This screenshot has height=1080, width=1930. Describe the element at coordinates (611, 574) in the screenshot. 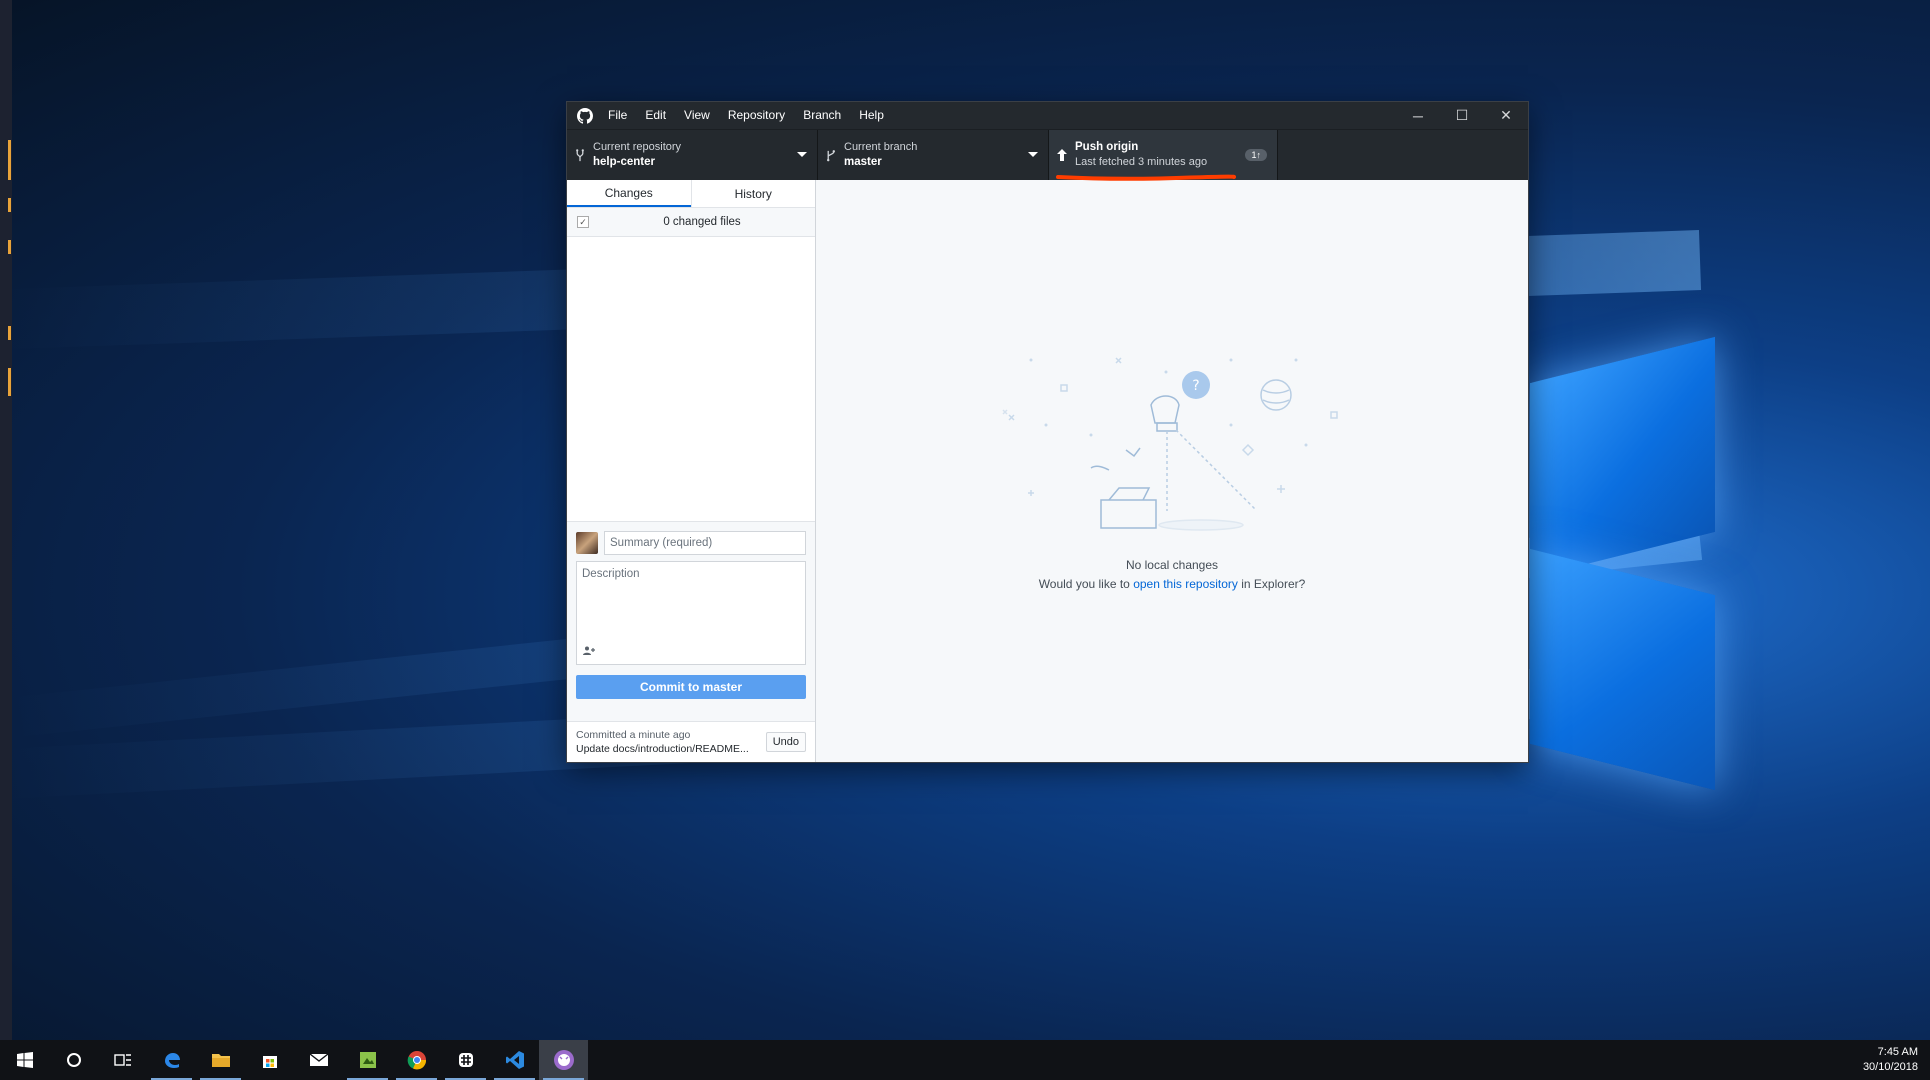

I see `description-placeholder: Description` at that location.